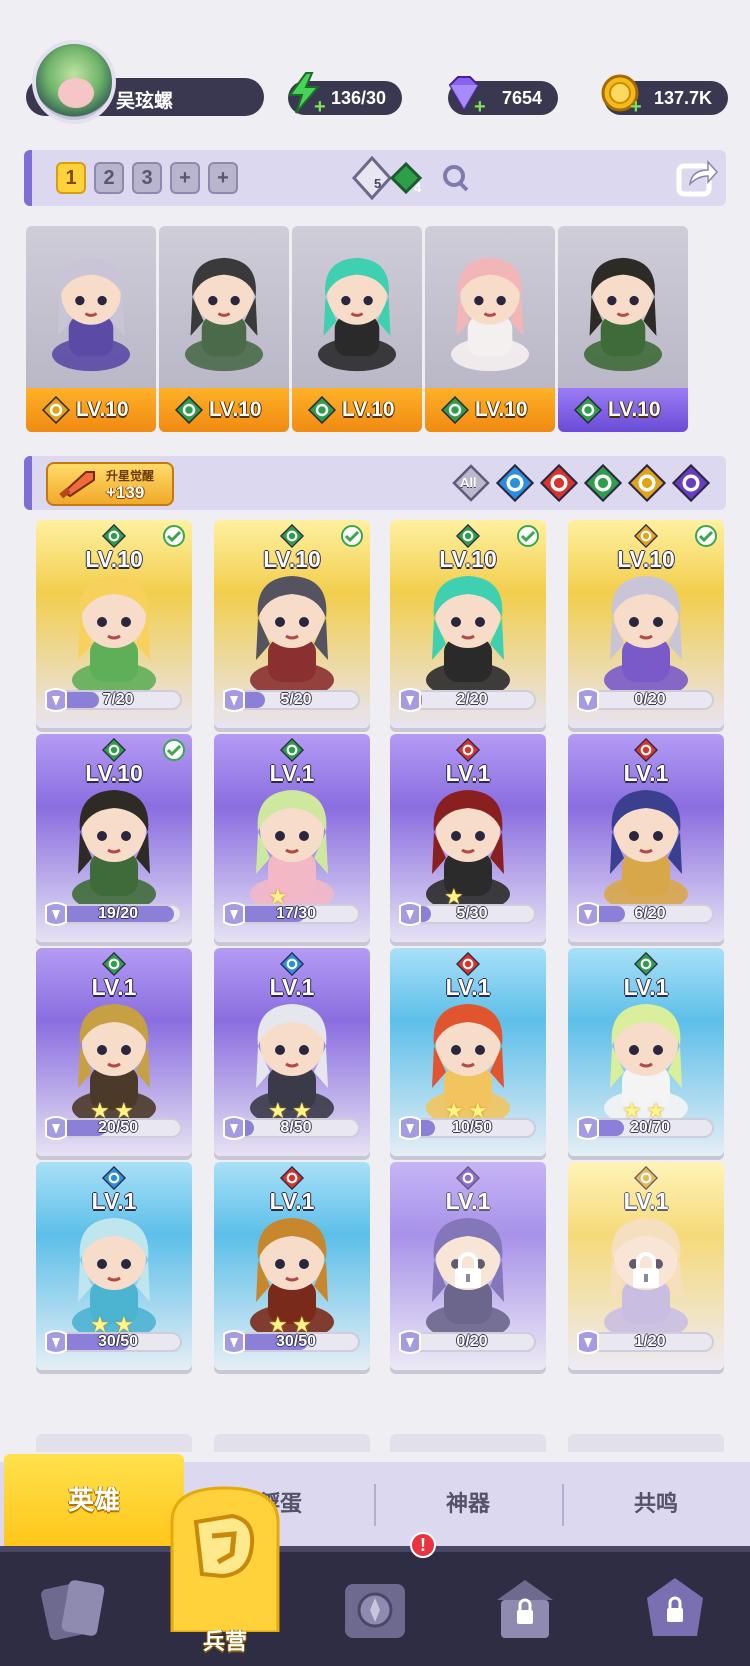  Describe the element at coordinates (292, 1052) in the screenshot. I see `hero-card: LV.1 ★ ★ 8/50` at that location.